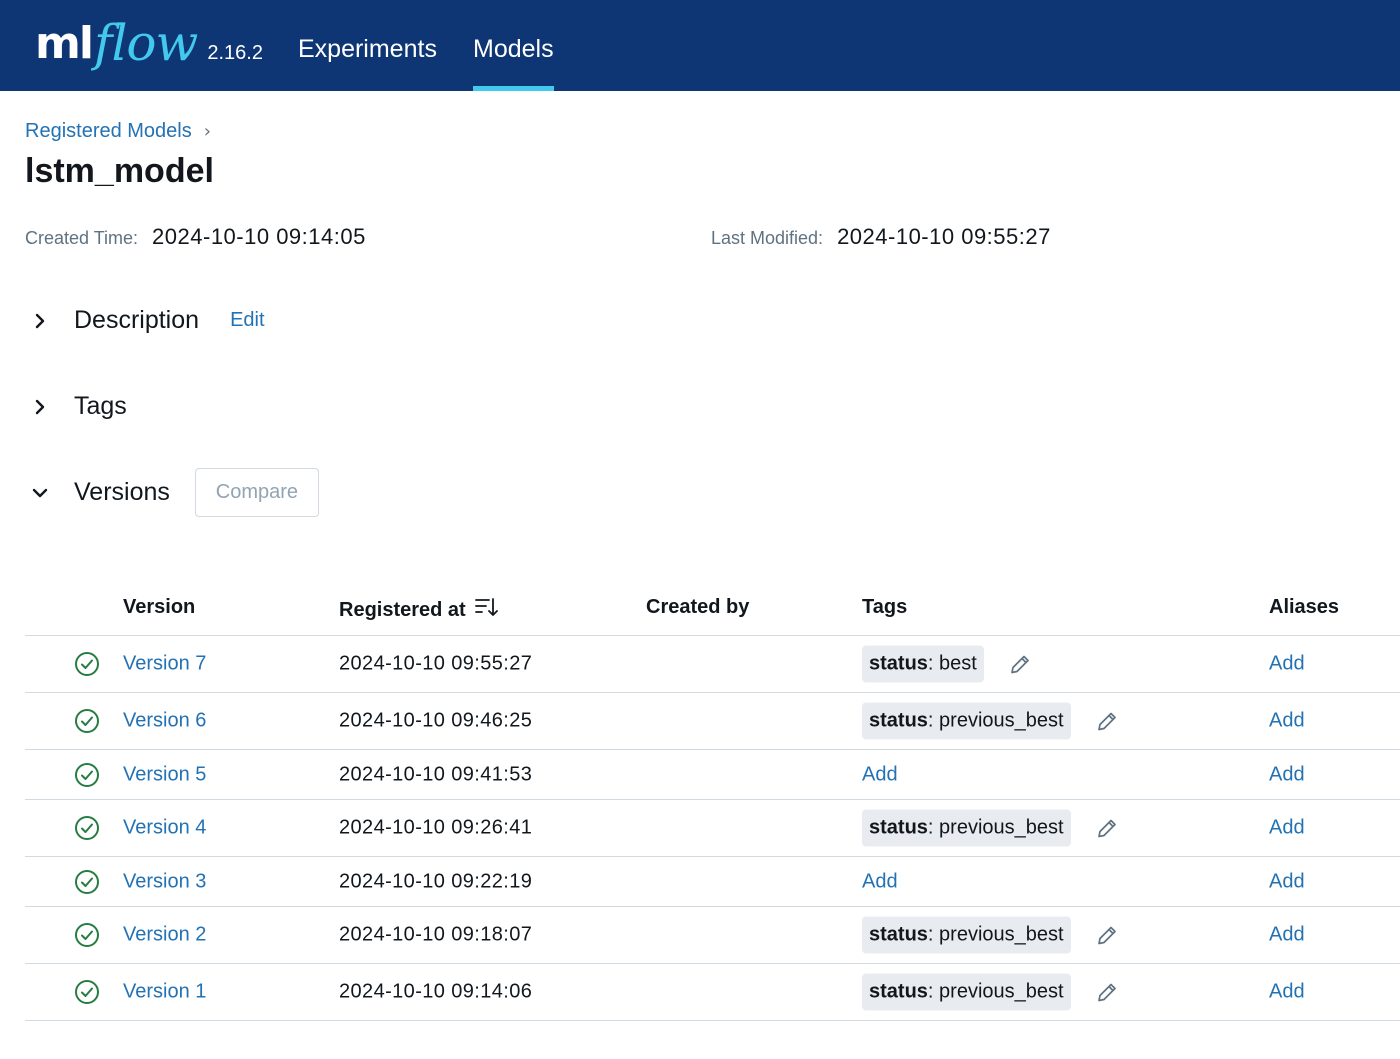 The height and width of the screenshot is (1059, 1400). What do you see at coordinates (164, 935) in the screenshot?
I see `version-link: Version 2` at bounding box center [164, 935].